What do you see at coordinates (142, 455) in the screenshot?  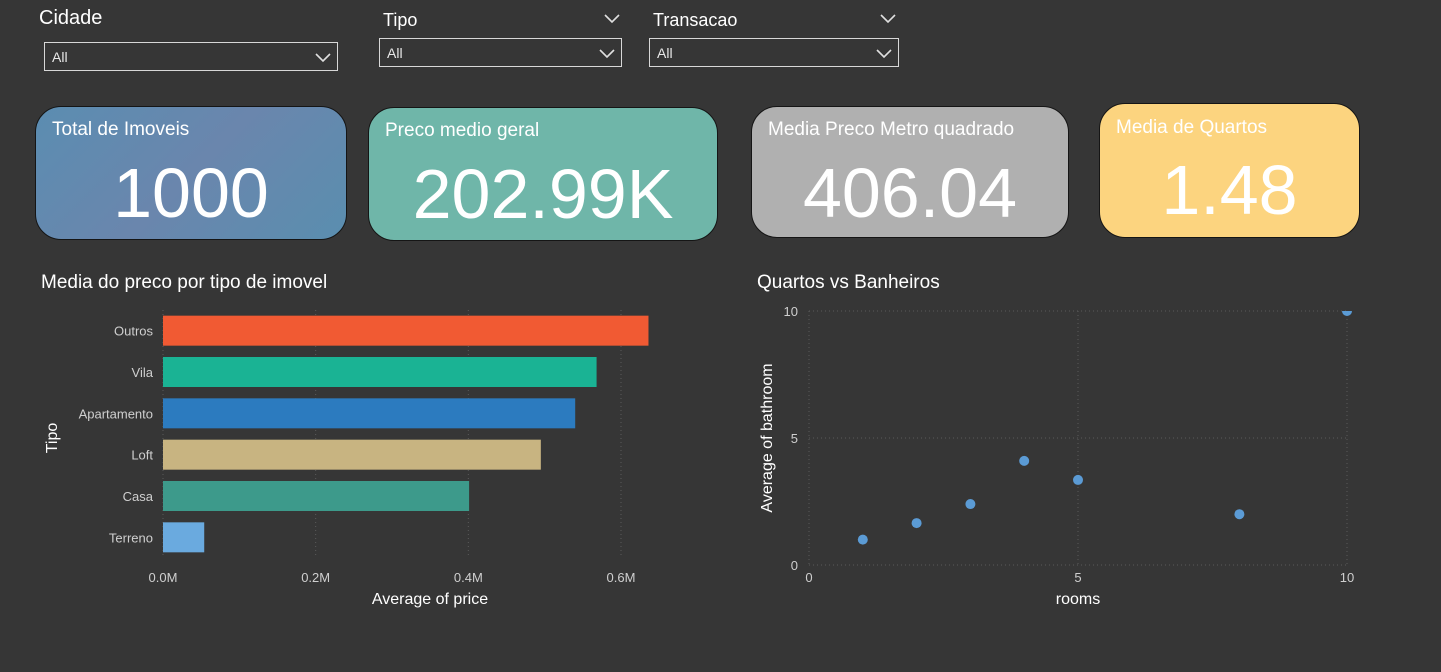 I see `bar-category-label: Loft` at bounding box center [142, 455].